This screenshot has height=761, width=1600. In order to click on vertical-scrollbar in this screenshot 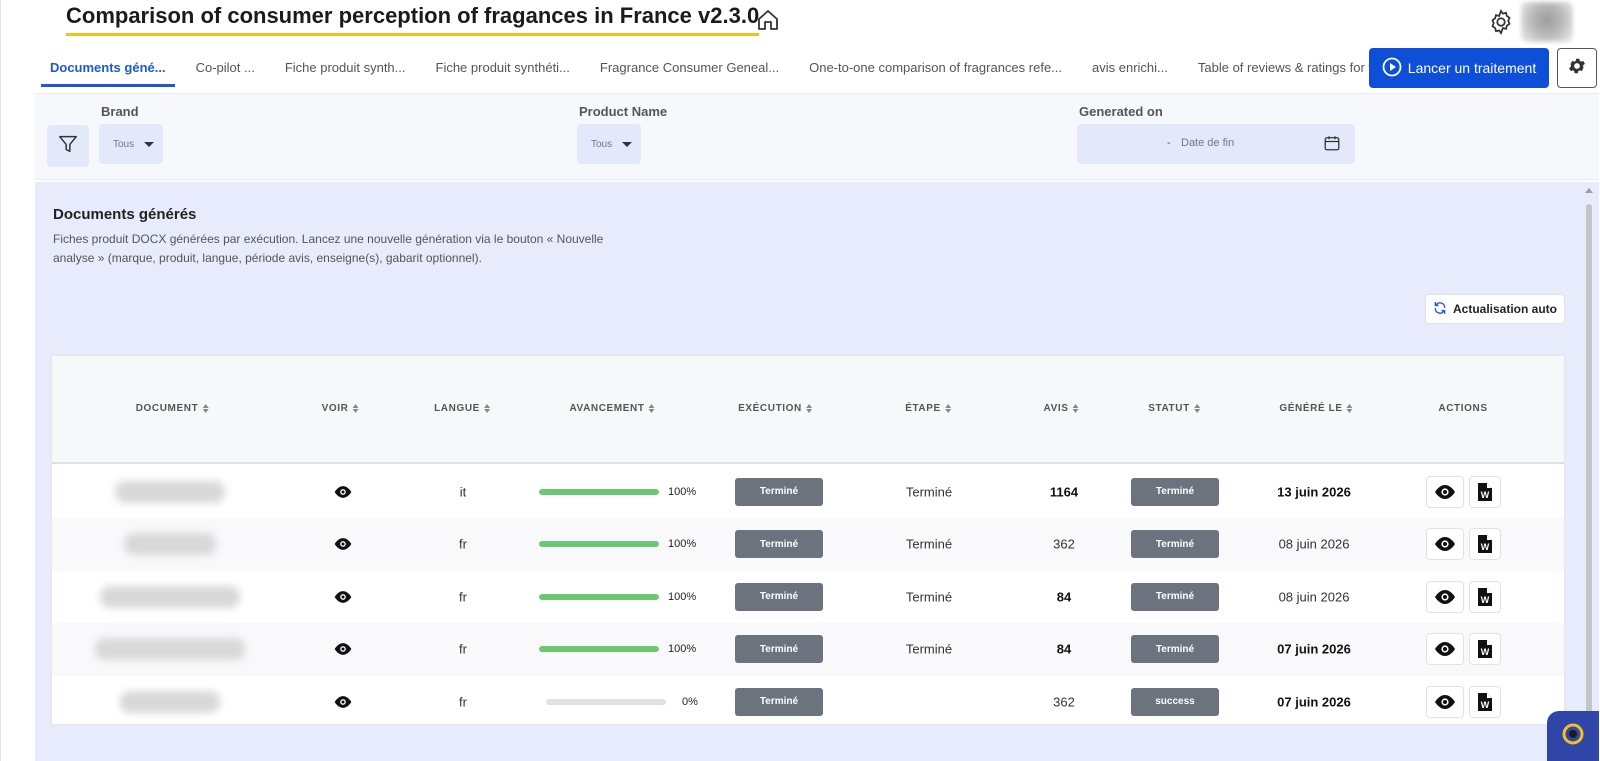, I will do `click(1589, 473)`.